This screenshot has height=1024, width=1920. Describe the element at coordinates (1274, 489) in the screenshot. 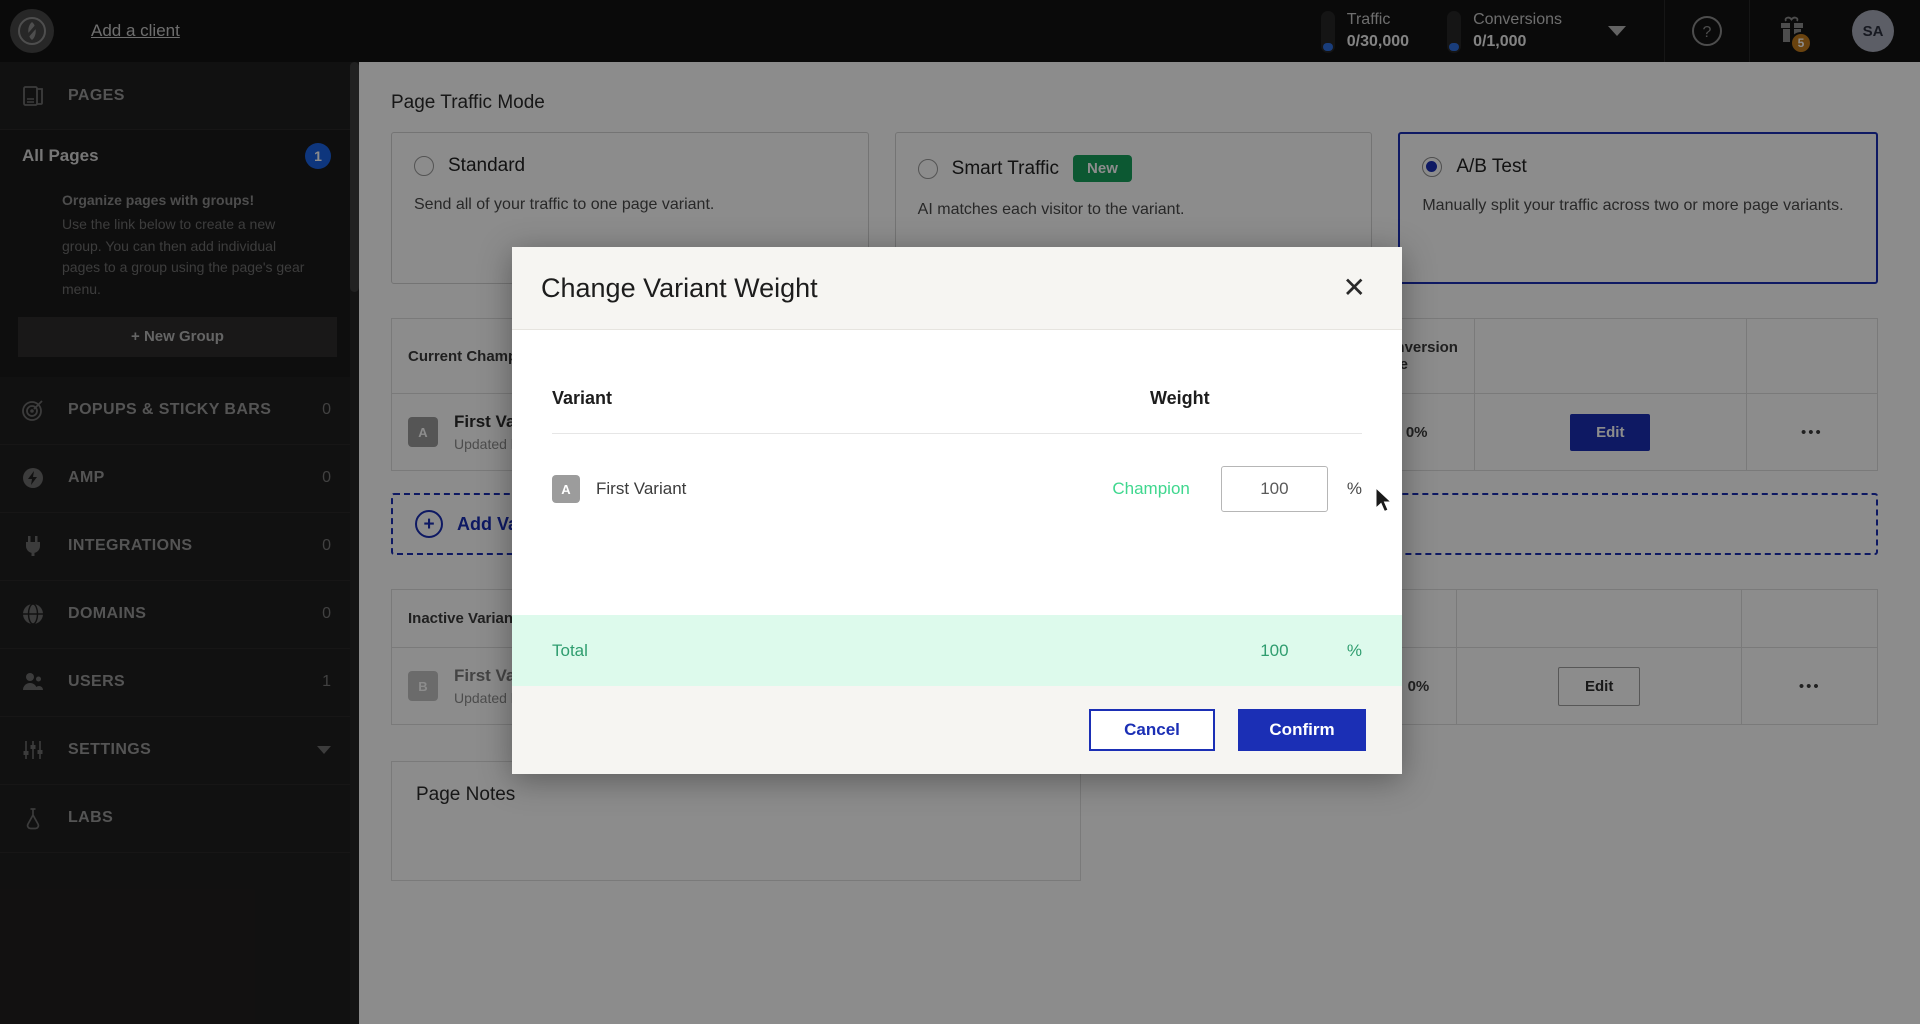

I see `weight-input` at that location.